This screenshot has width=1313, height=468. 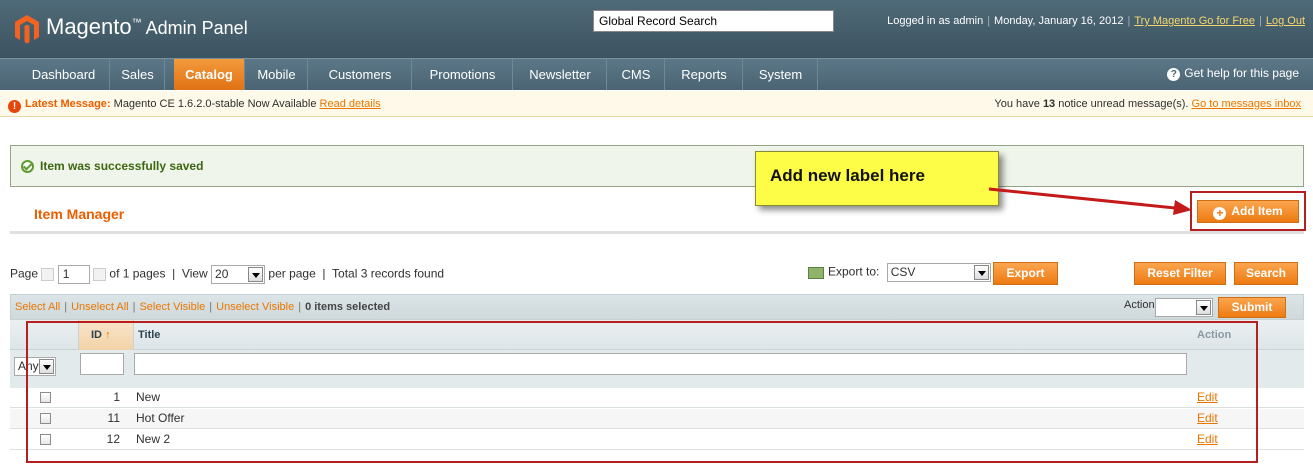 I want to click on nav-item-sales: Sales, so click(x=138, y=74).